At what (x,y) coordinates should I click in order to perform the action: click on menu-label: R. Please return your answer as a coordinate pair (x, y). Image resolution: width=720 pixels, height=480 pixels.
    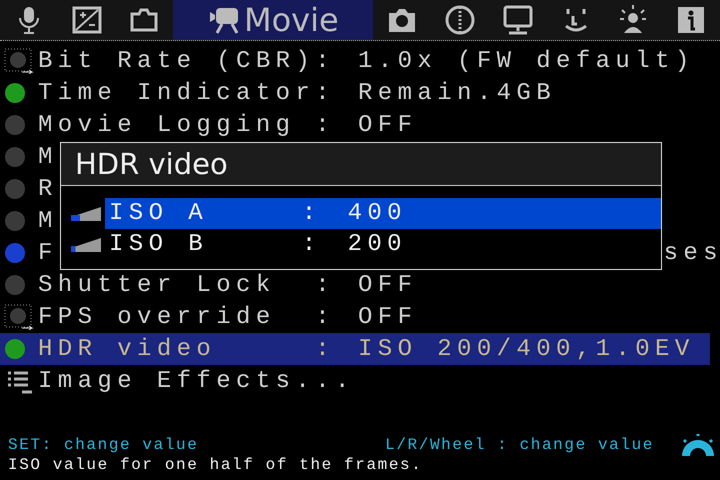
    Looking at the image, I should click on (48, 189).